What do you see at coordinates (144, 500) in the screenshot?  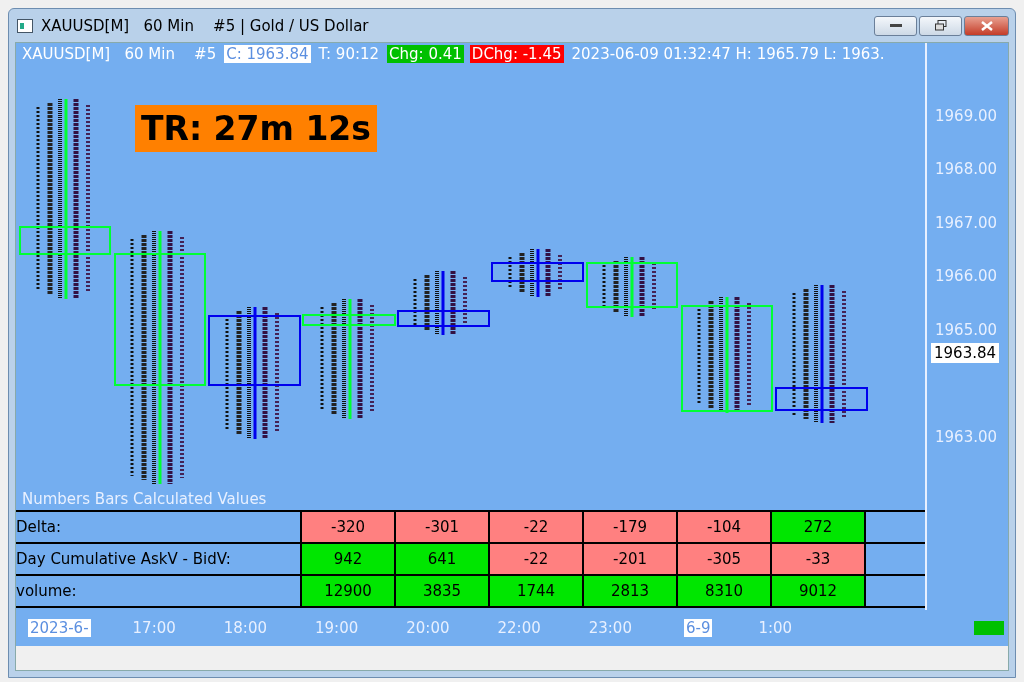 I see `table-title: Numbers Bars Calculated Values` at bounding box center [144, 500].